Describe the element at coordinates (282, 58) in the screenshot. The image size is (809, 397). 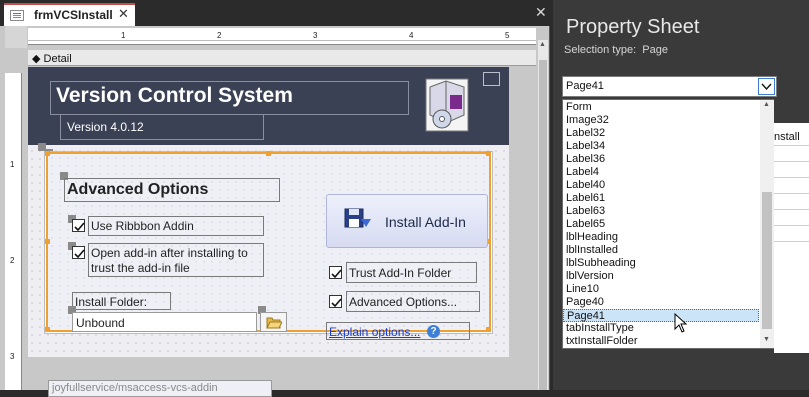
I see `detail-section-bar: ◆ Detail` at that location.